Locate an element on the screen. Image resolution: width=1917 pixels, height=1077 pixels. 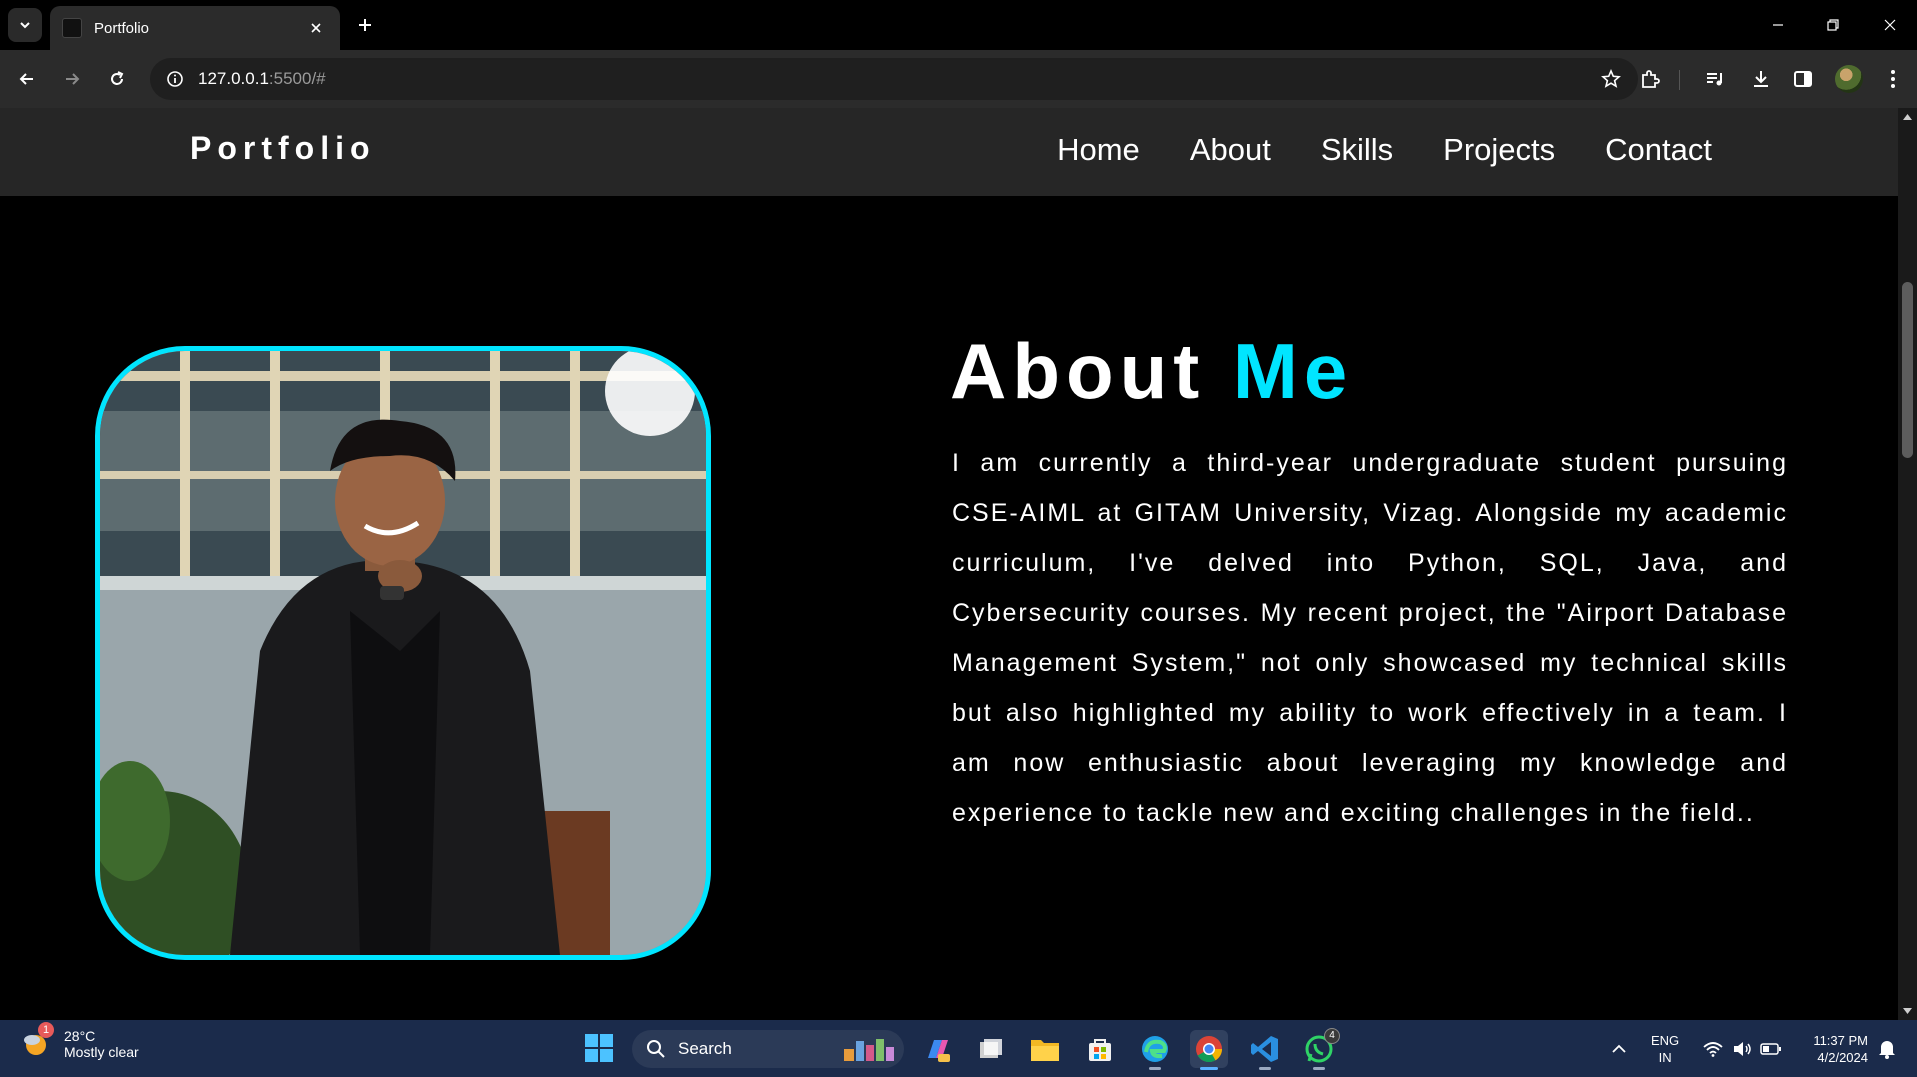
downloads-button is located at coordinates (1761, 79).